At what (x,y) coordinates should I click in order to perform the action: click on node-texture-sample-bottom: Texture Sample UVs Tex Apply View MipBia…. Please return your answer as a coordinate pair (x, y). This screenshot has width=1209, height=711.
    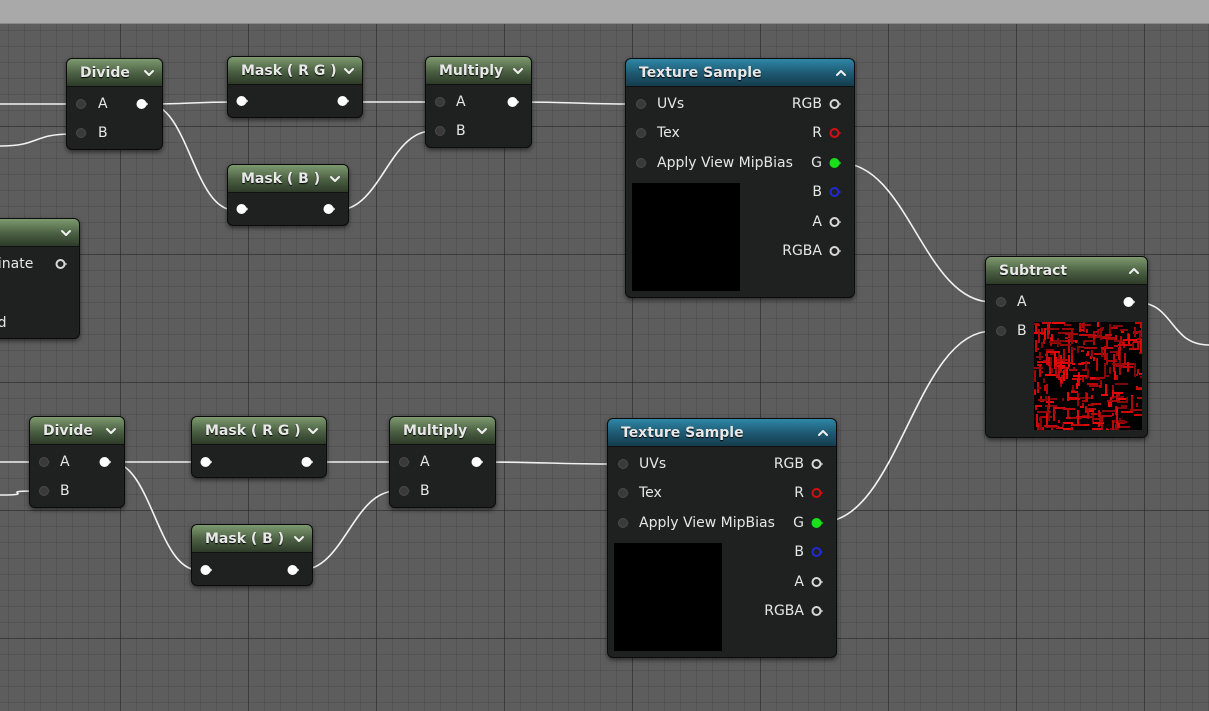
    Looking at the image, I should click on (722, 538).